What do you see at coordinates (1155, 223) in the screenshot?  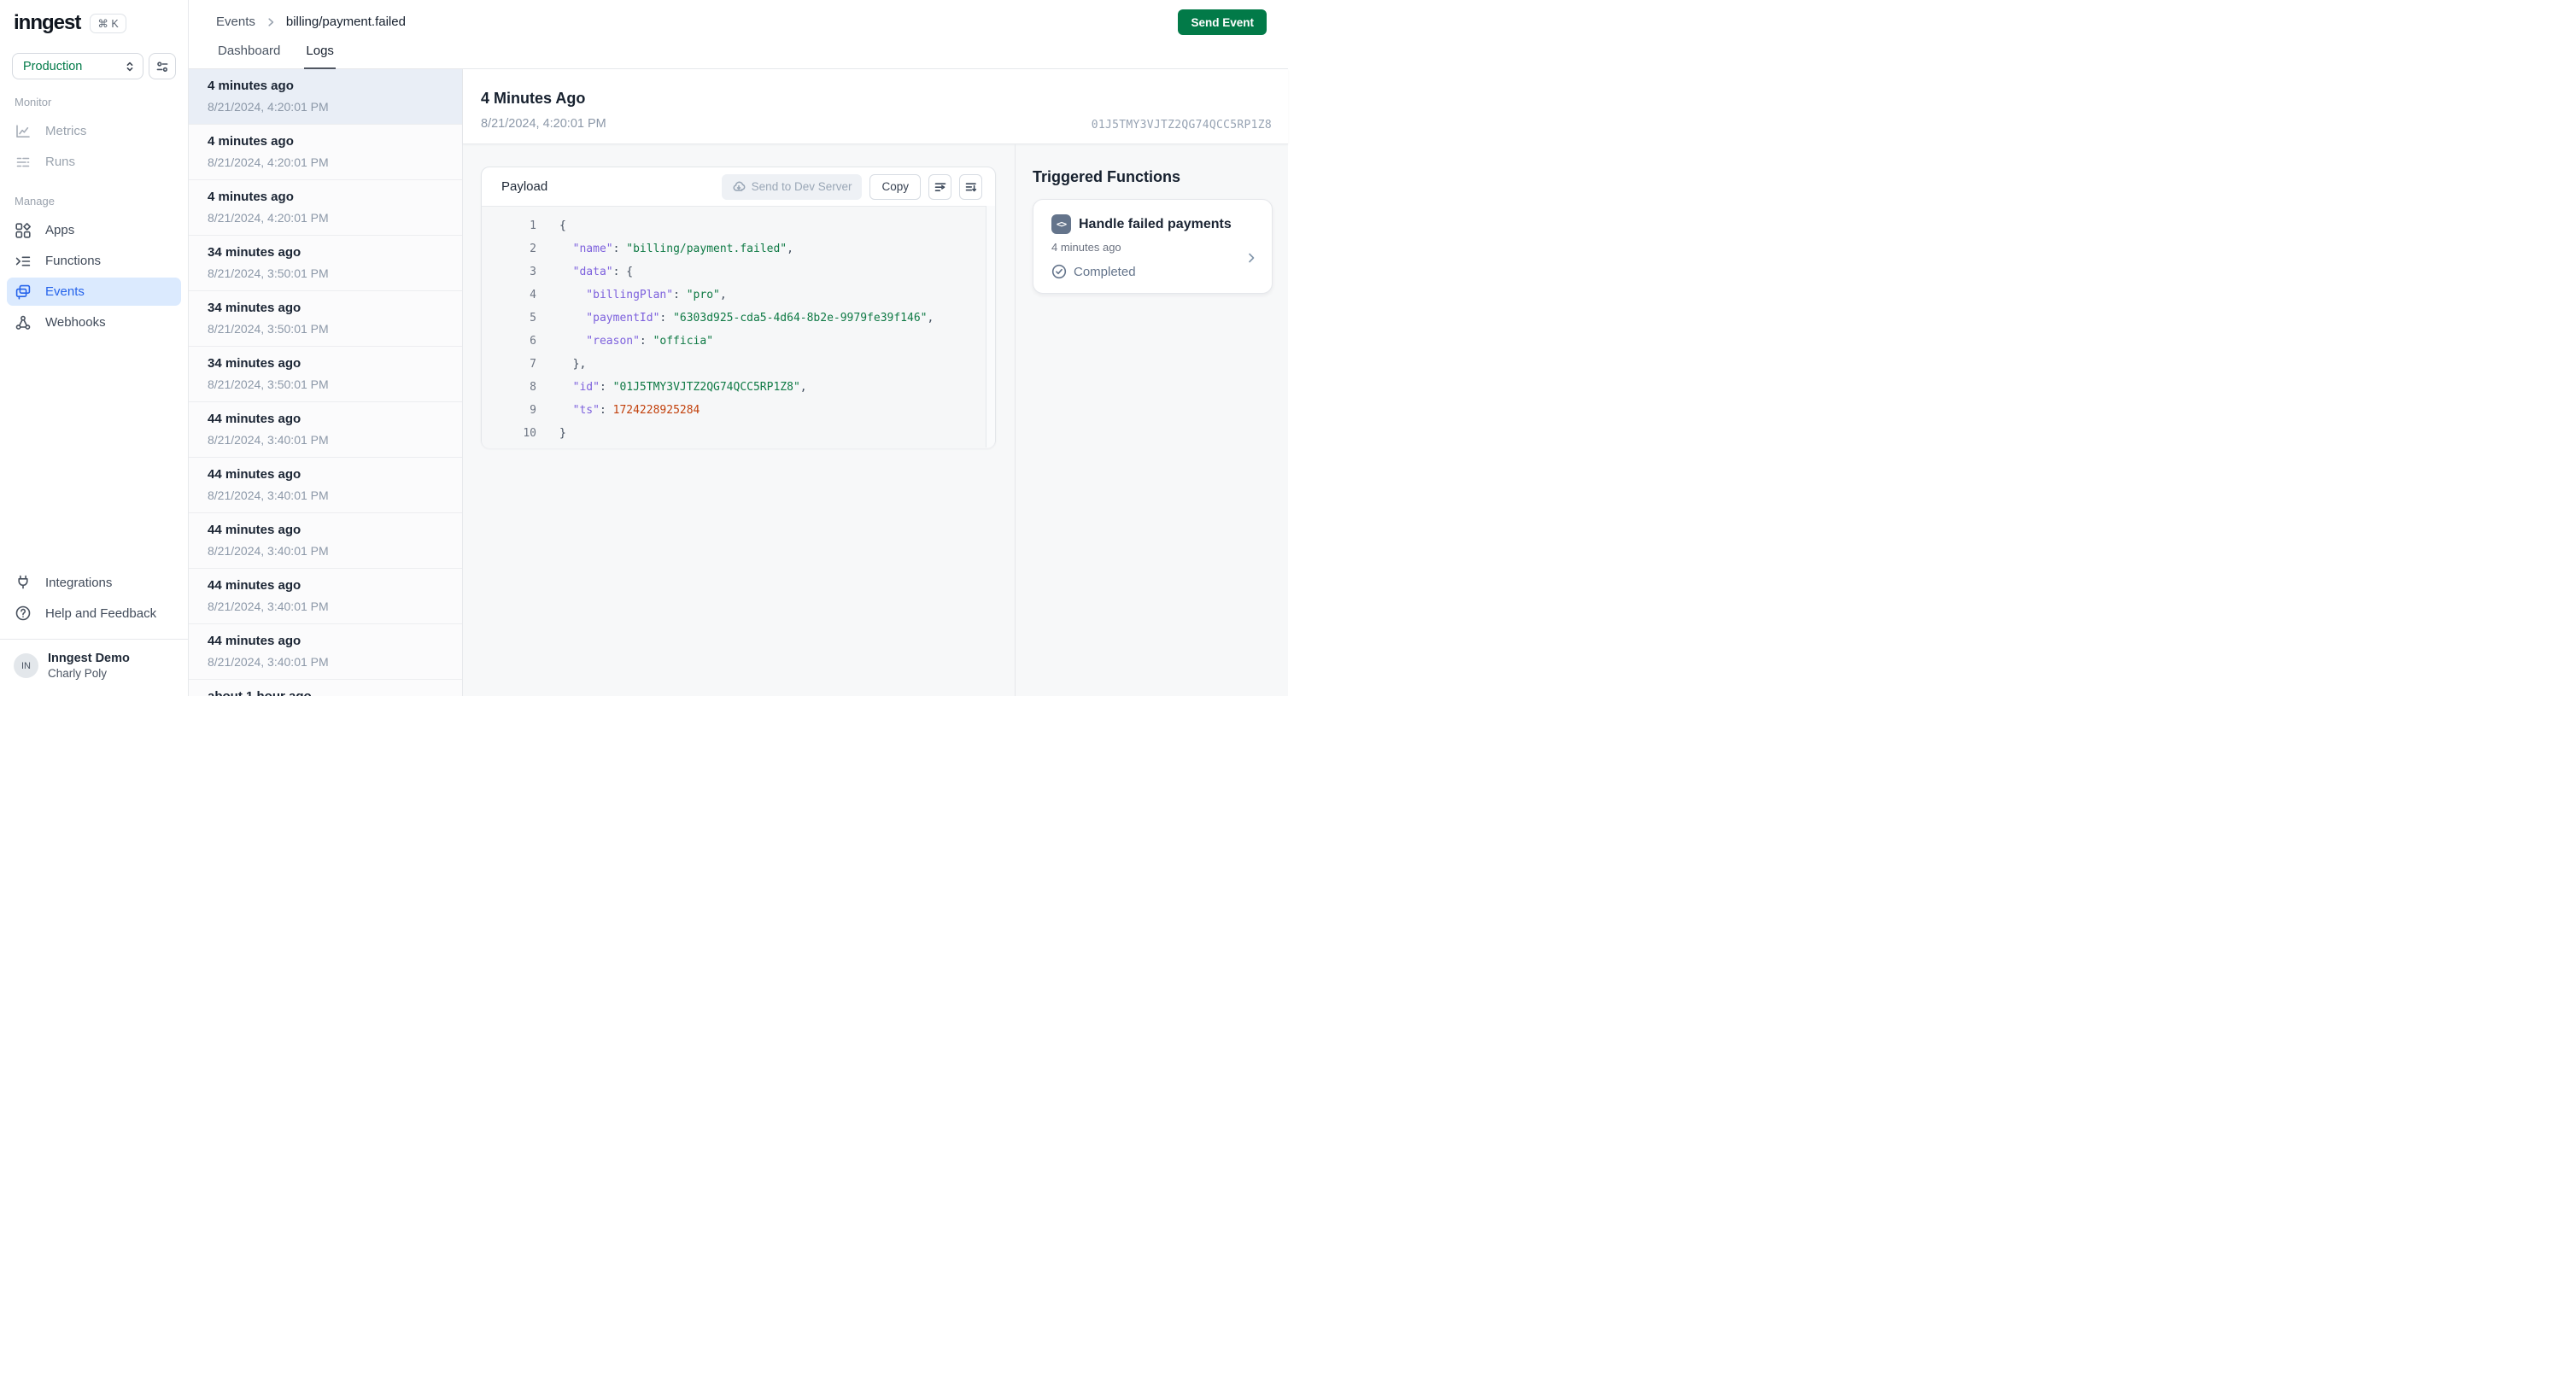 I see `function-name: Handle failed payments` at bounding box center [1155, 223].